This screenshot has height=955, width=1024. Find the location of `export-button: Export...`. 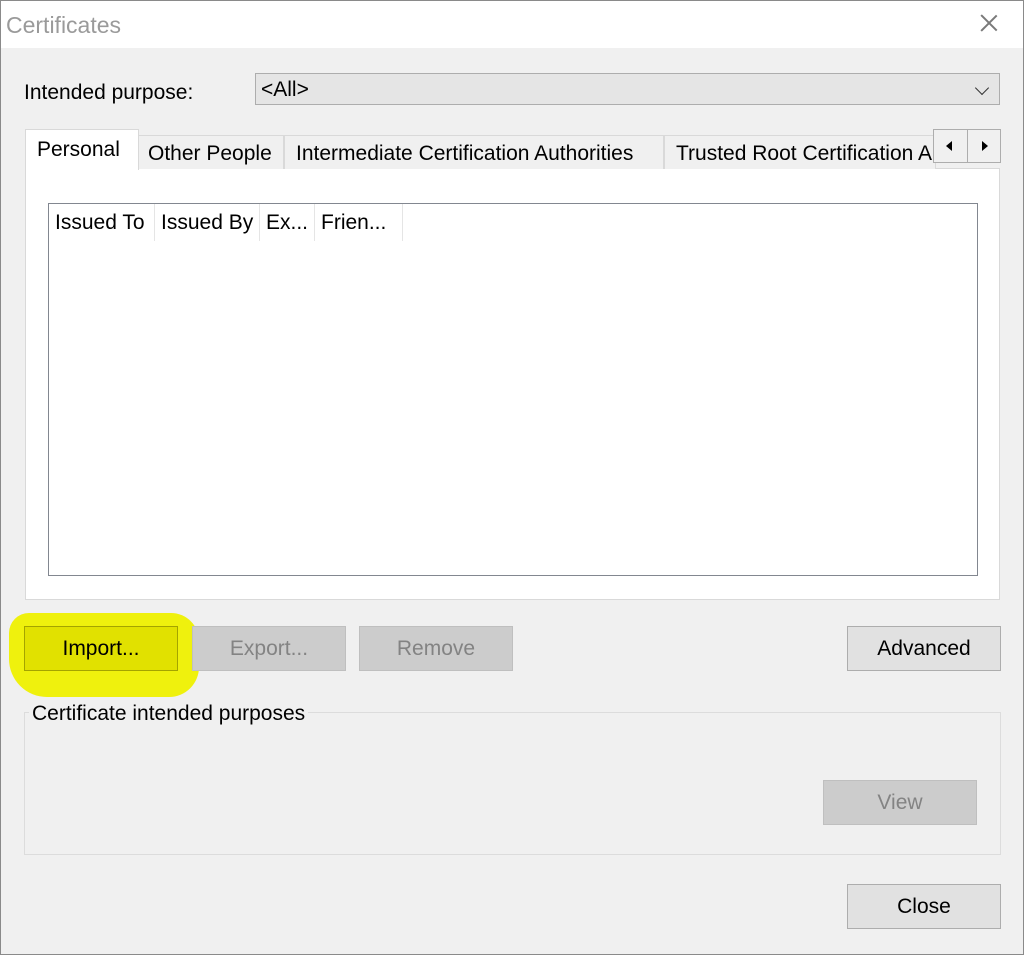

export-button: Export... is located at coordinates (269, 648).